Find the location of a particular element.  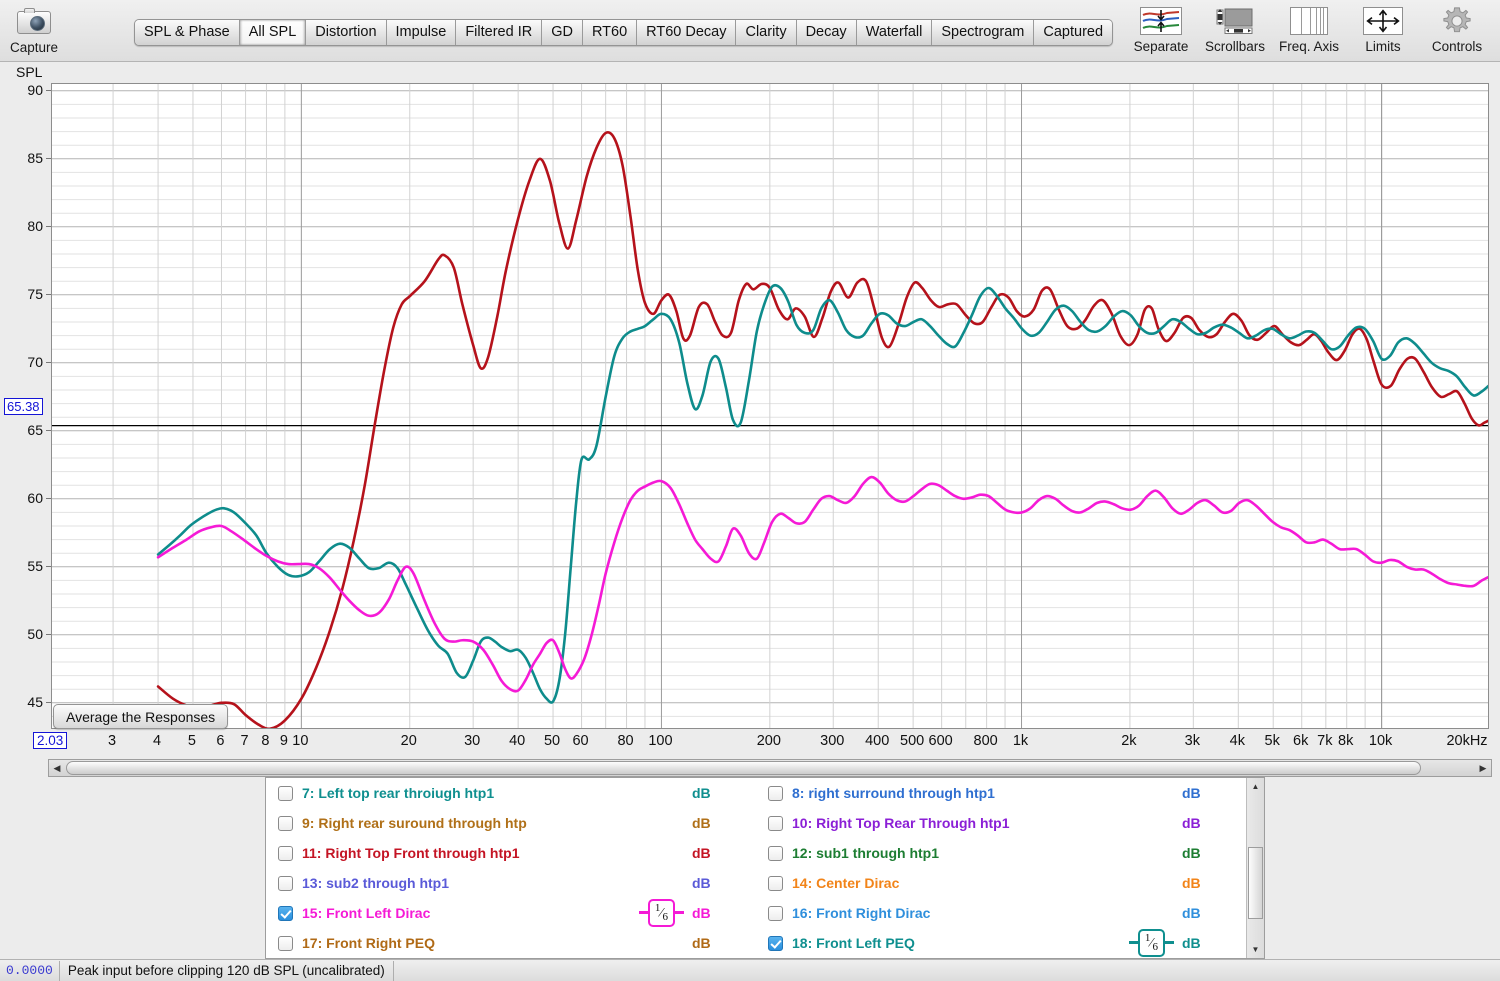

cursor-y-readout: 65.38 is located at coordinates (23, 406).